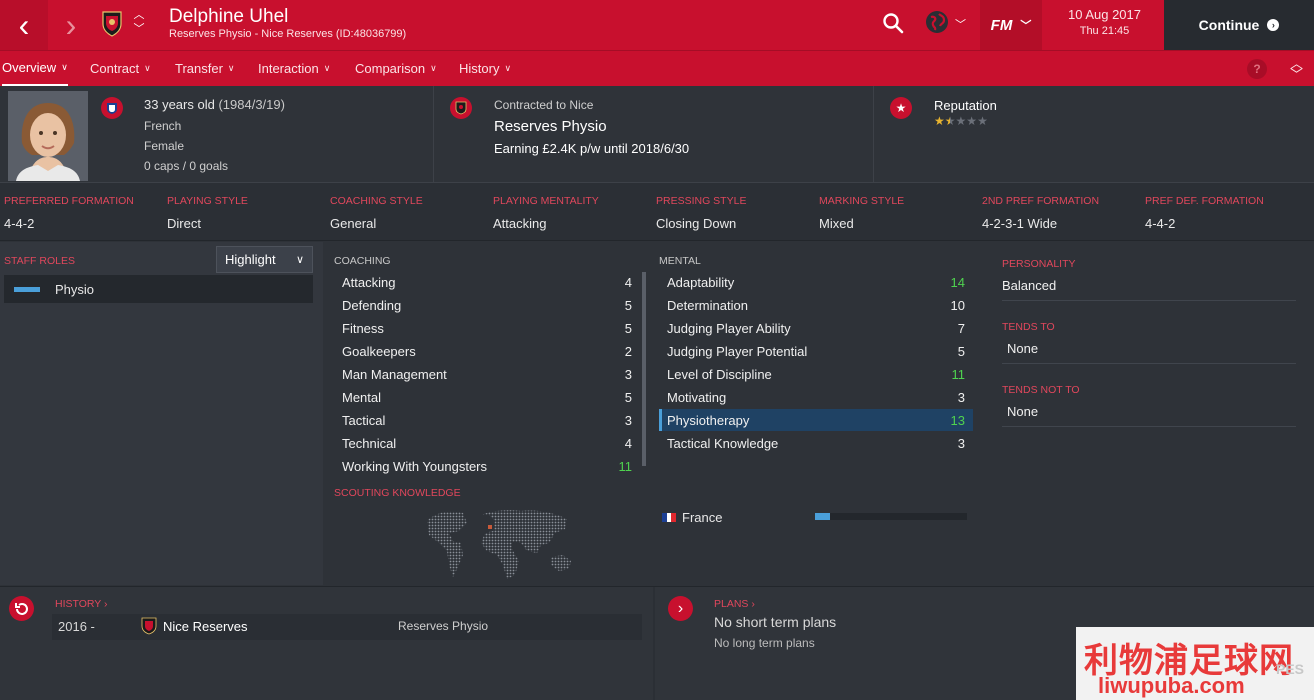 This screenshot has width=1314, height=700. I want to click on plans-label: PLANS, so click(731, 604).